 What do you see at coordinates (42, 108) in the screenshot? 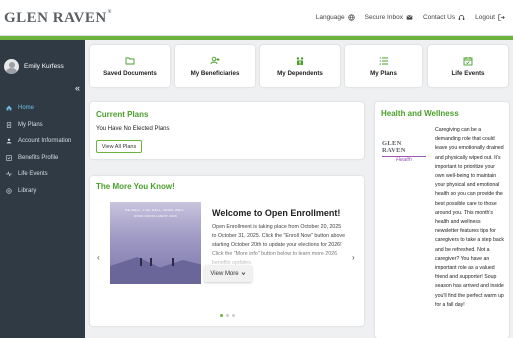
I see `sidebar-item-home: Home` at bounding box center [42, 108].